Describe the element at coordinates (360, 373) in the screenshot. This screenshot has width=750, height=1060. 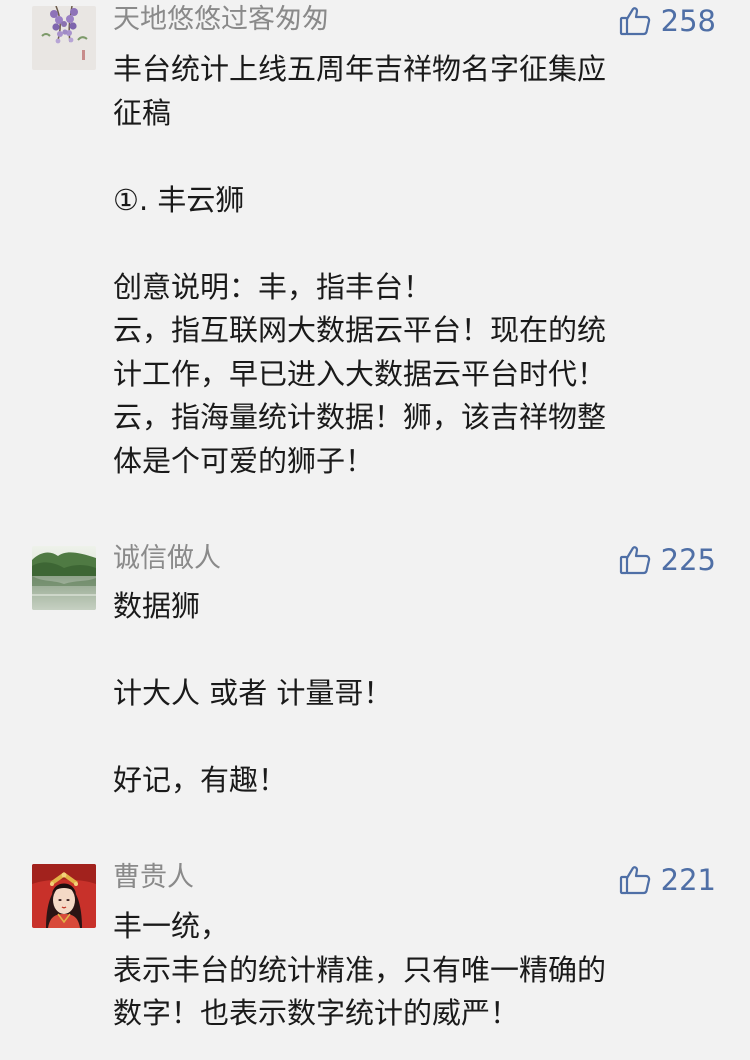
I see `comment-line: 计工作，早已进入大数据云平台时代！` at that location.